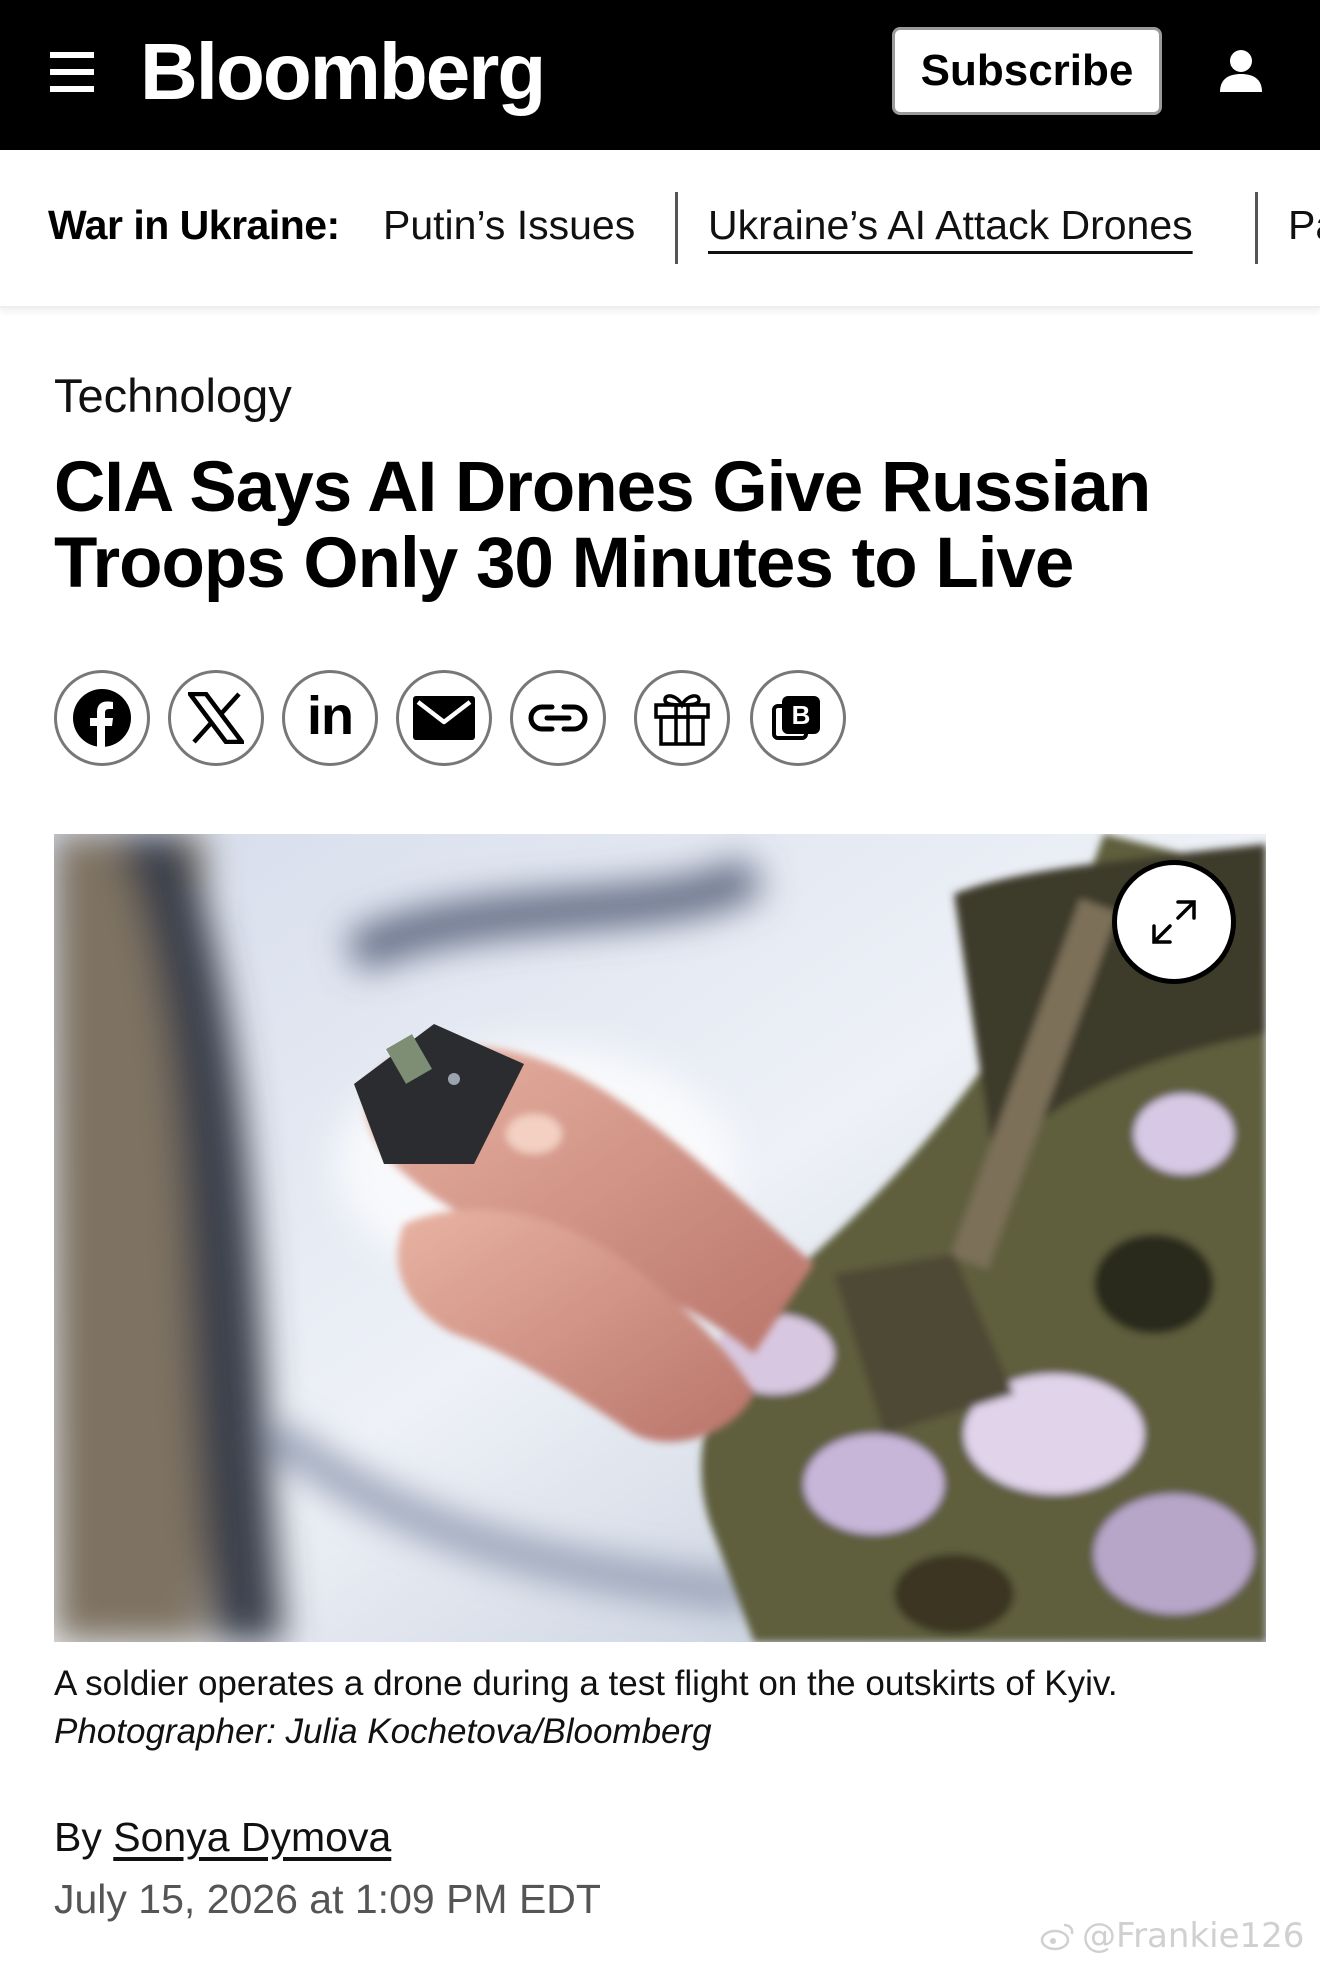  I want to click on byline: By Sonya Dymova, so click(222, 1837).